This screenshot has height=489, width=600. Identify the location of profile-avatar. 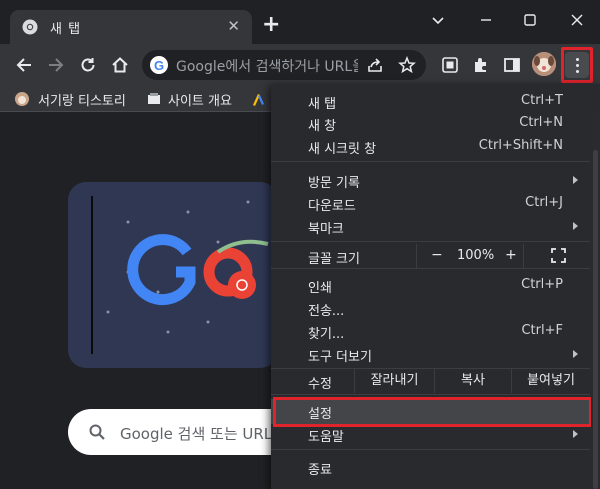
(544, 64).